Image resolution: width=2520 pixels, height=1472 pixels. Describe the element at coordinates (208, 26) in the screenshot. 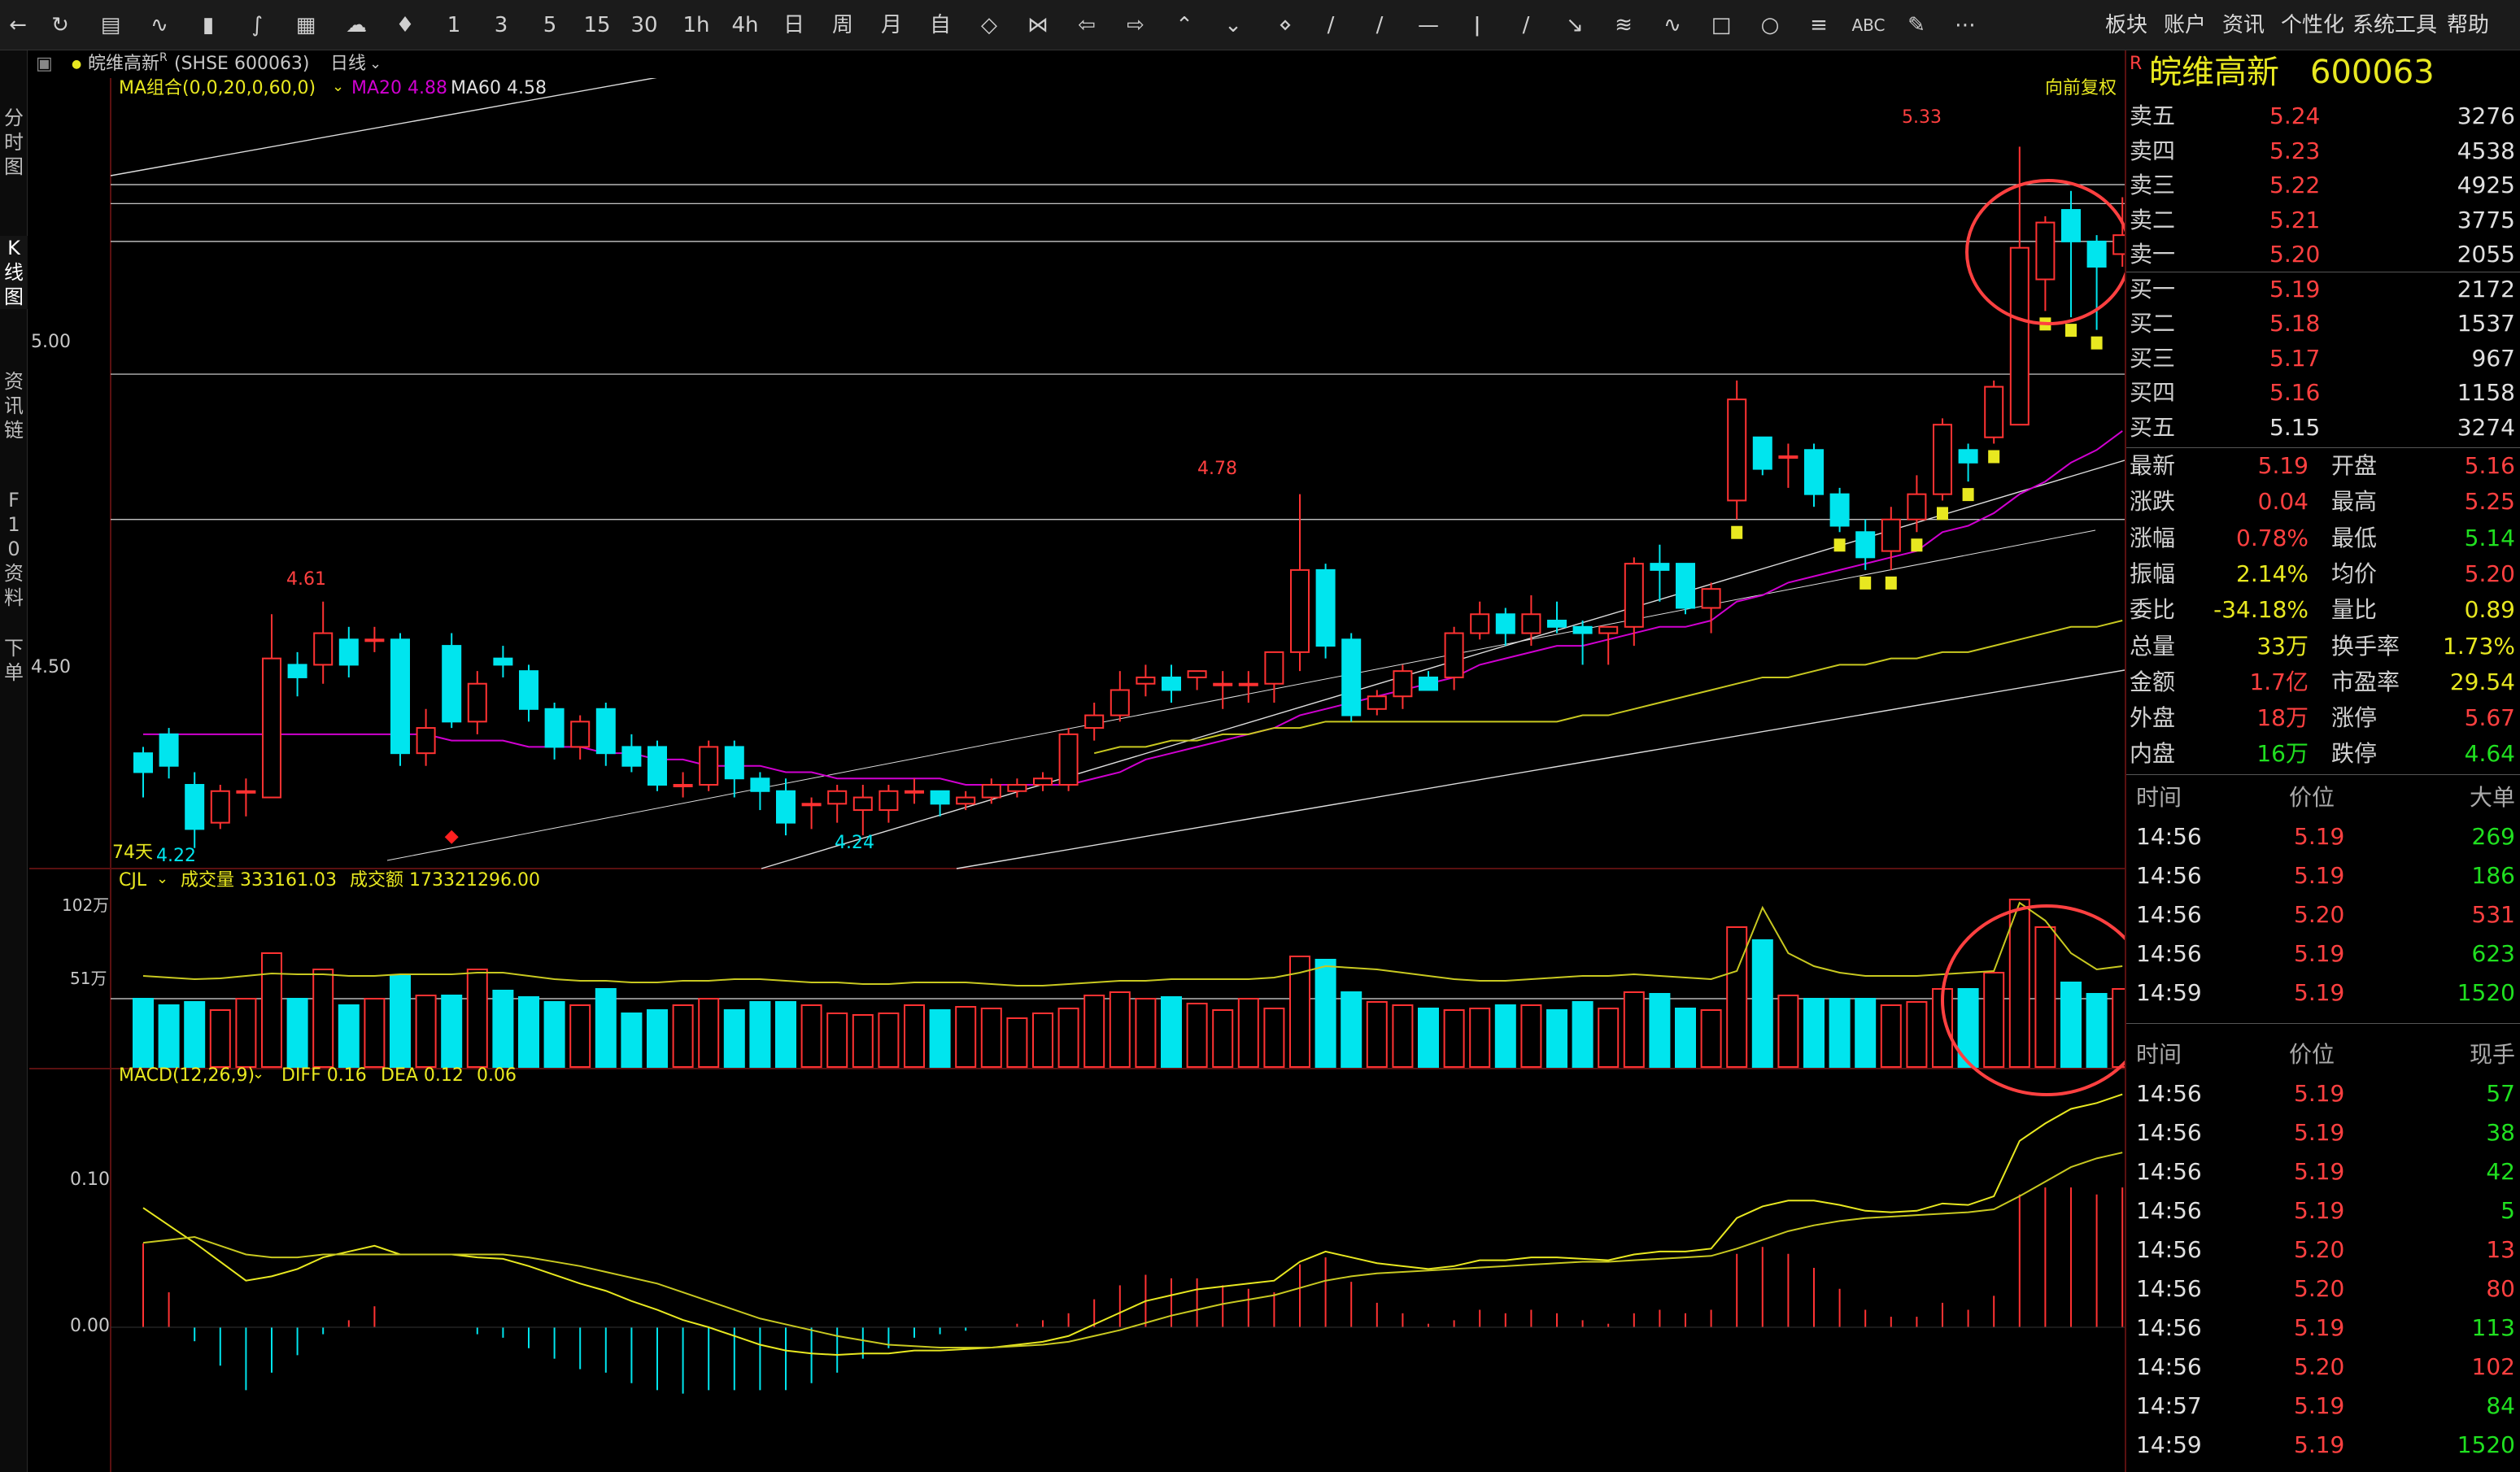

I see `candlestick-icon: ▮` at that location.